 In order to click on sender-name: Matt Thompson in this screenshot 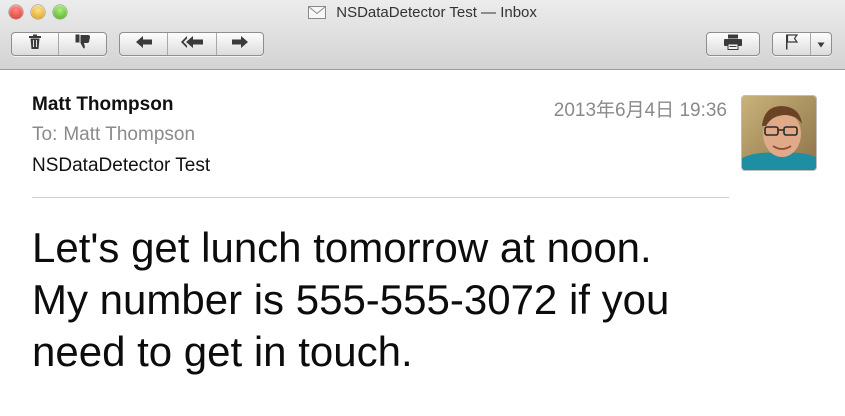, I will do `click(102, 105)`.